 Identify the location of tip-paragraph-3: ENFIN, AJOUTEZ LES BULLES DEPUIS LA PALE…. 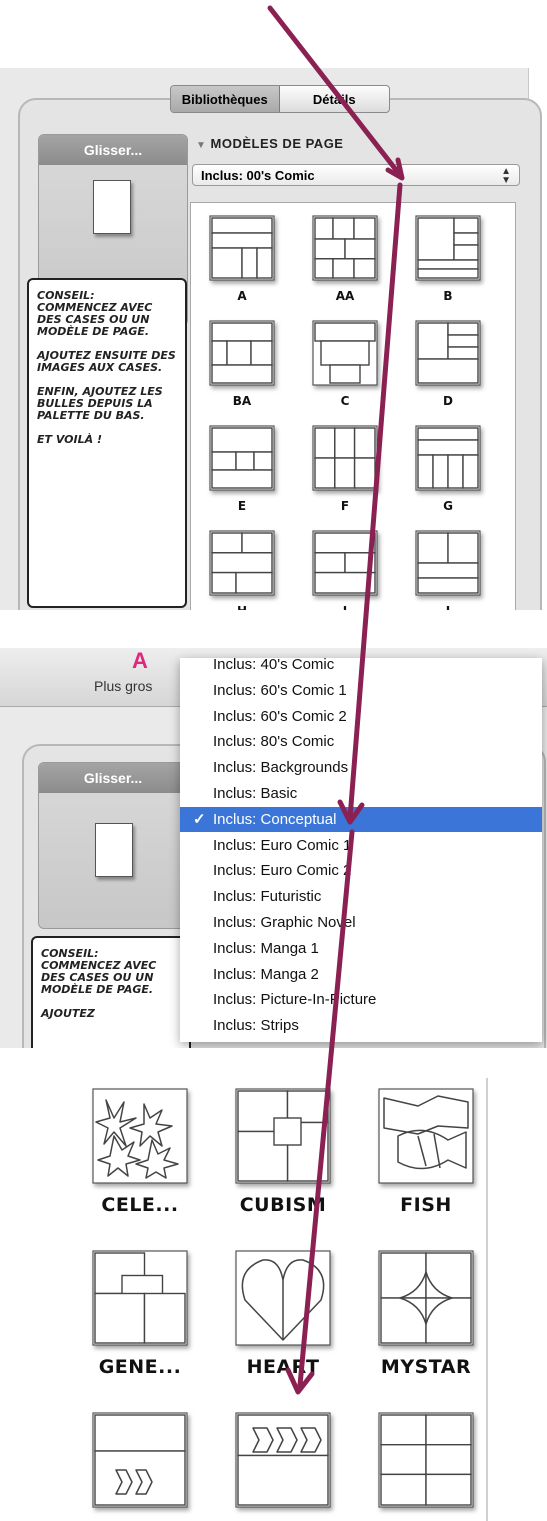
(100, 403).